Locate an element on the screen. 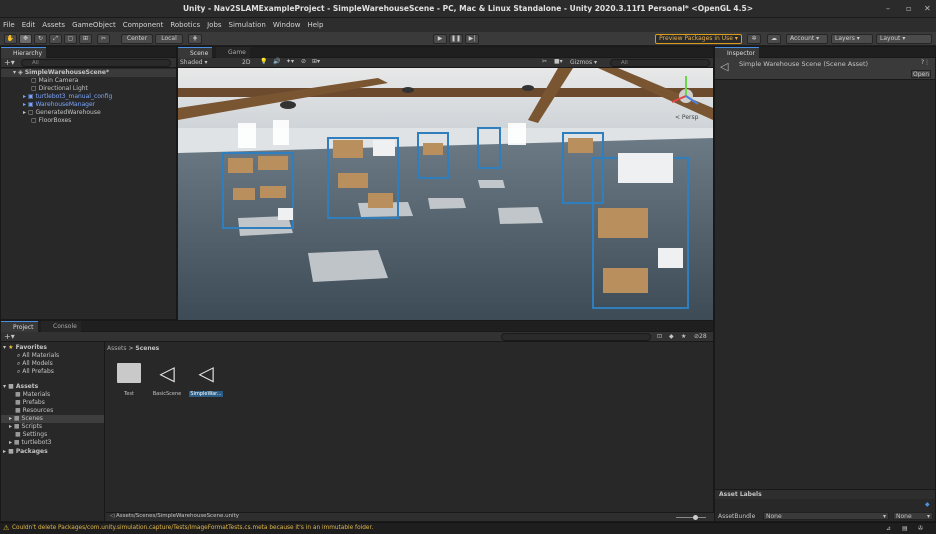  hidden-objects-icon: ⊘ is located at coordinates (303, 61).